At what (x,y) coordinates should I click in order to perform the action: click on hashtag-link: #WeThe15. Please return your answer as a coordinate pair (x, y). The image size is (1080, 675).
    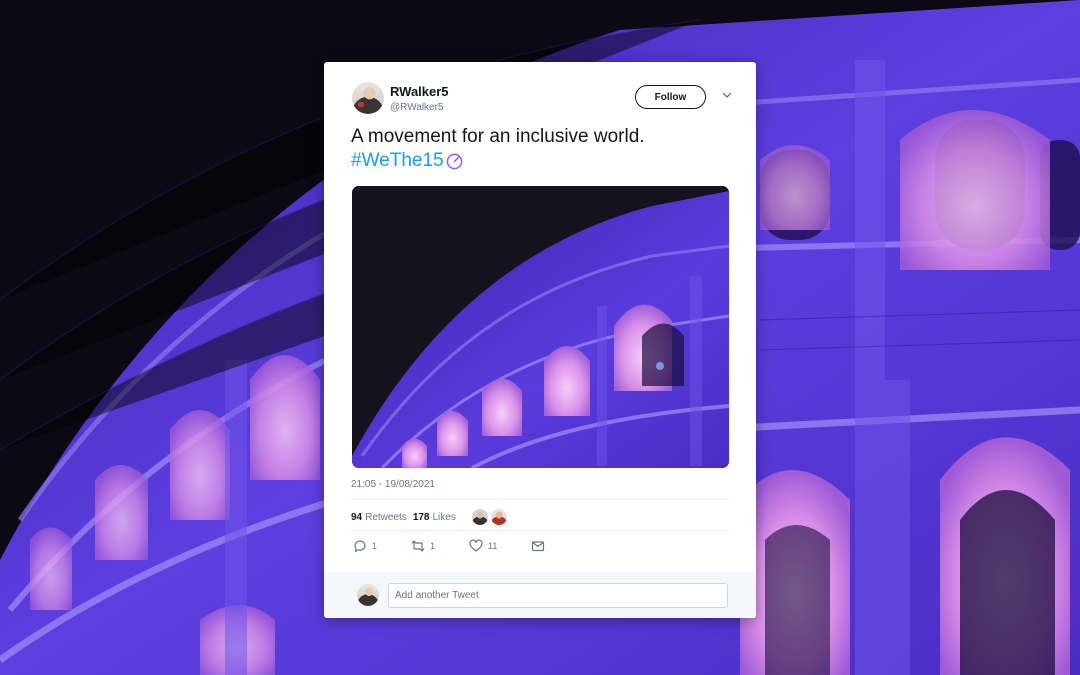
    Looking at the image, I should click on (397, 161).